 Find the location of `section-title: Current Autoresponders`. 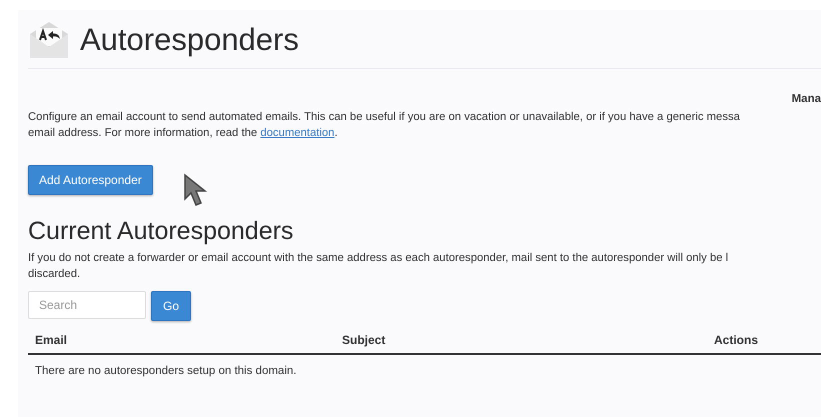

section-title: Current Autoresponders is located at coordinates (161, 231).